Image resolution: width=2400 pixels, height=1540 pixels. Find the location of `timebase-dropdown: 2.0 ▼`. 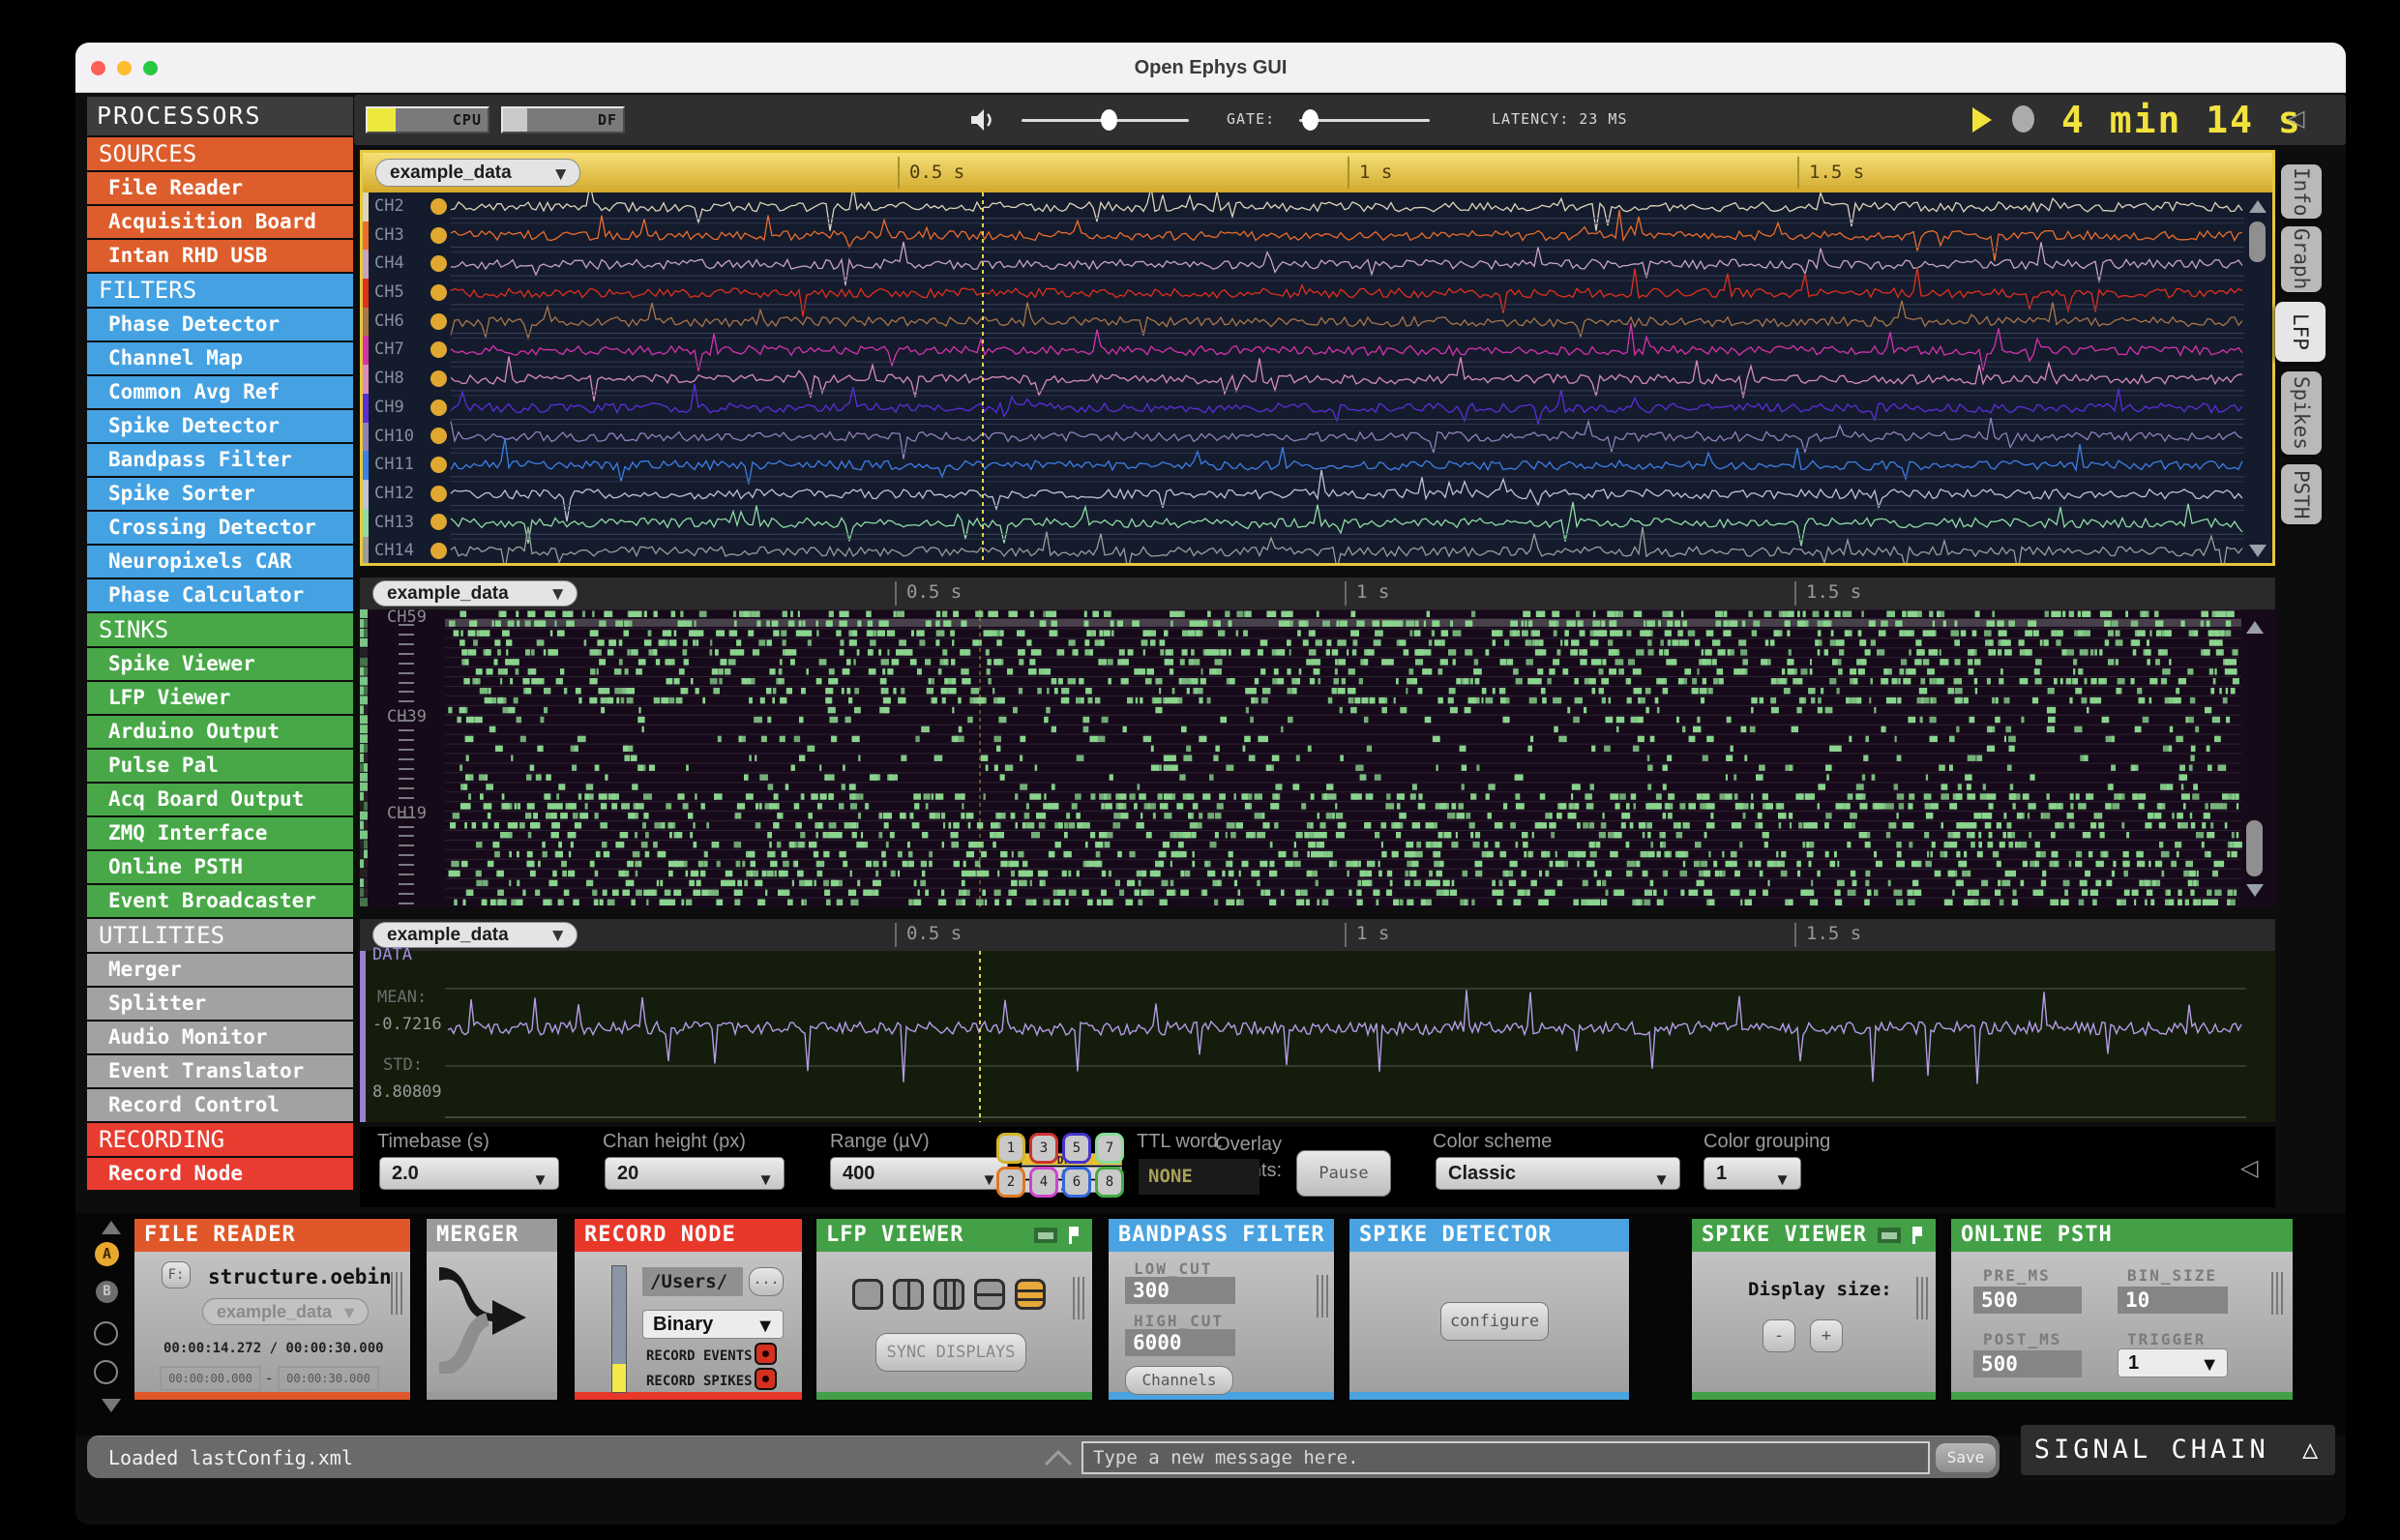

timebase-dropdown: 2.0 ▼ is located at coordinates (469, 1173).